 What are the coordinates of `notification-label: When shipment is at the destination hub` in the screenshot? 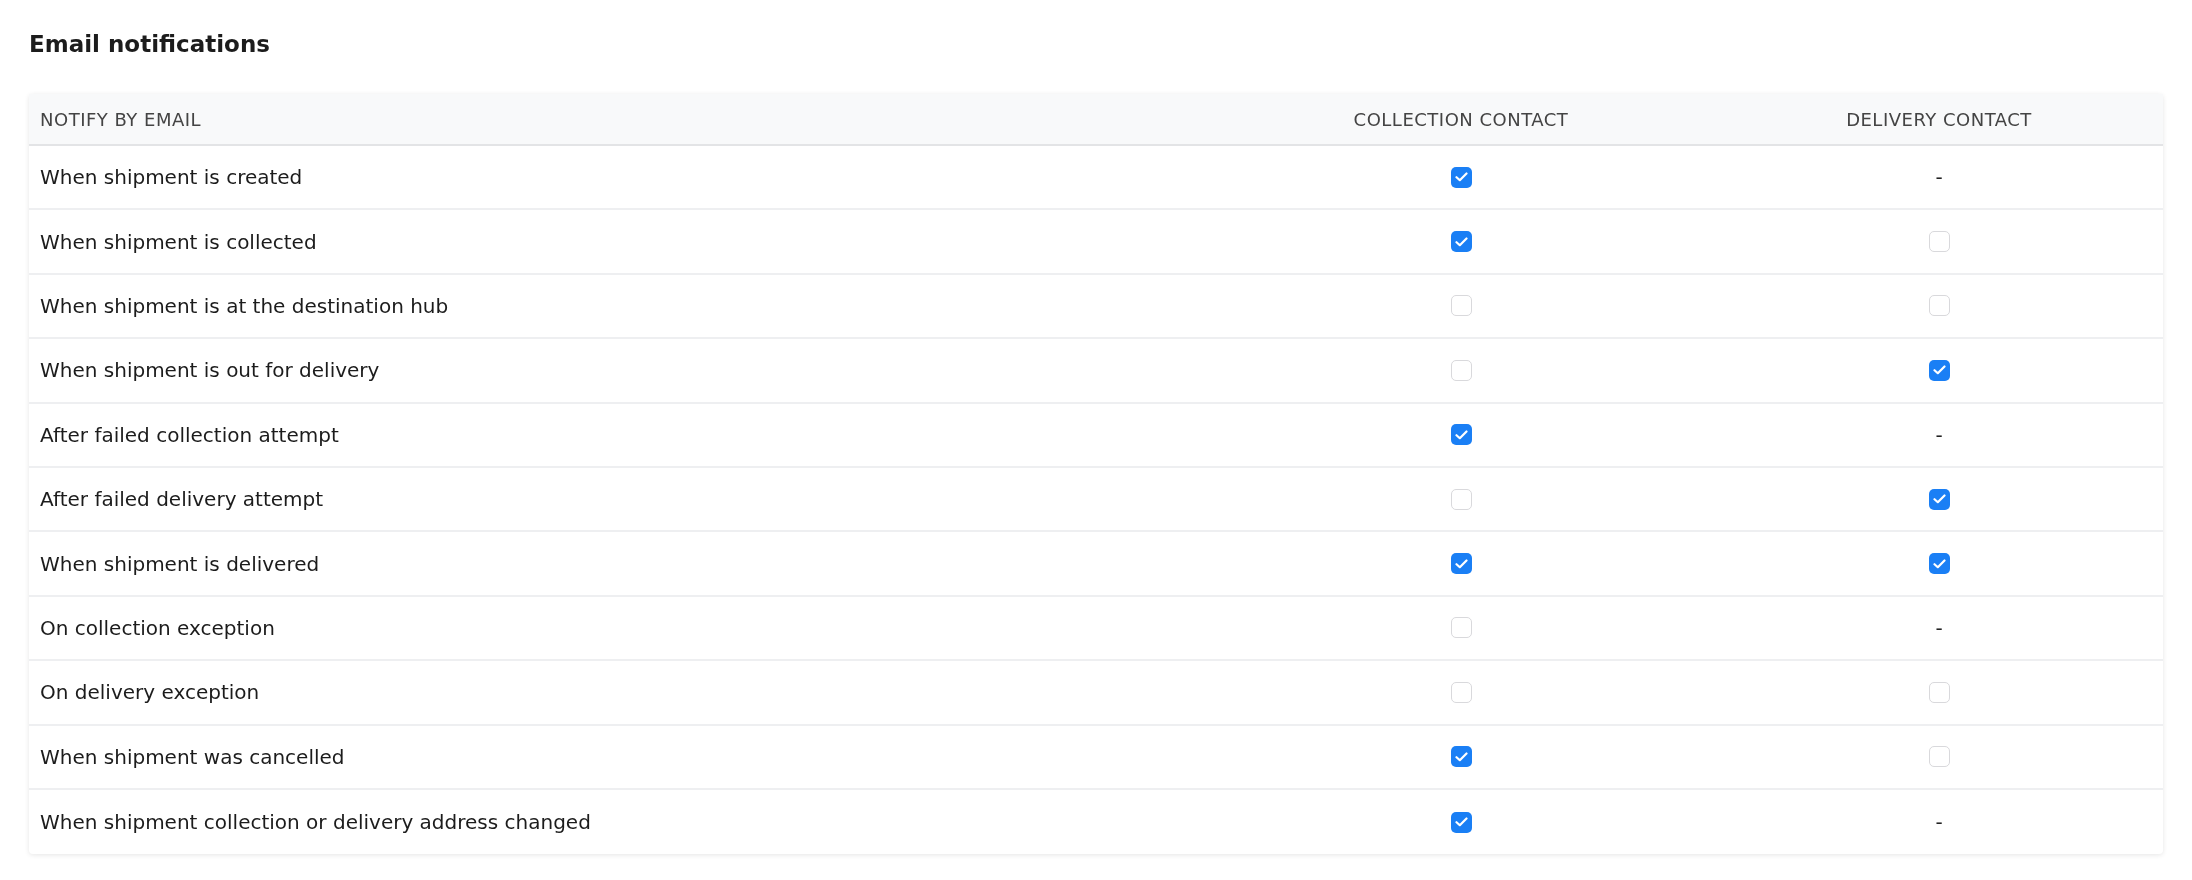 It's located at (244, 305).